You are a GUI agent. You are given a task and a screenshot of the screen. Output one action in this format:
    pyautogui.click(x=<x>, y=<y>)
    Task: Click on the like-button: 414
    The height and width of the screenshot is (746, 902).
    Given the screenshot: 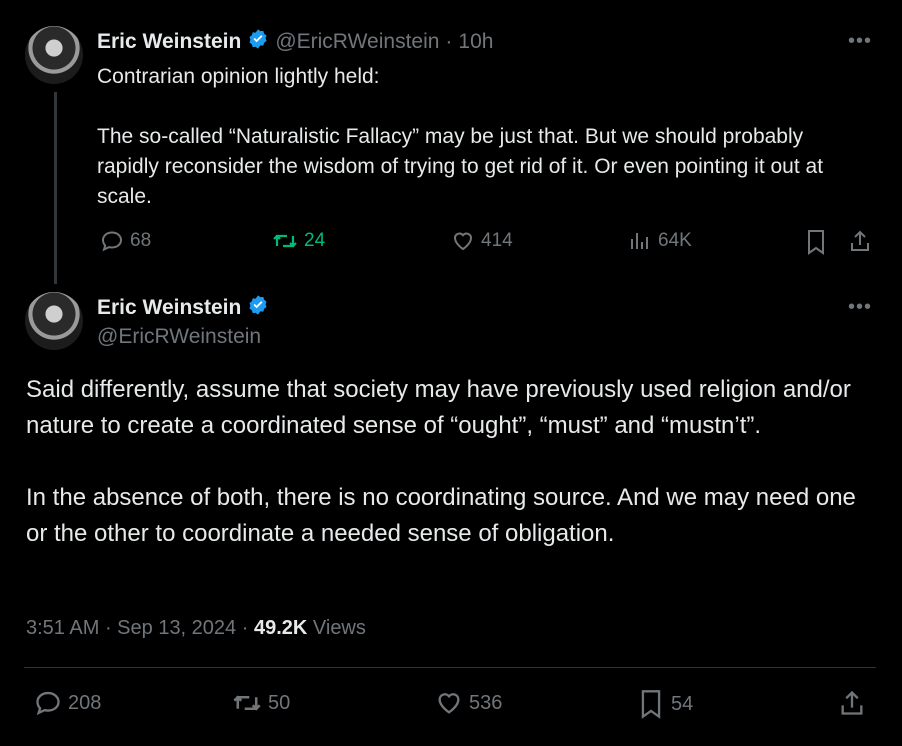 What is the action you would take?
    pyautogui.click(x=482, y=241)
    